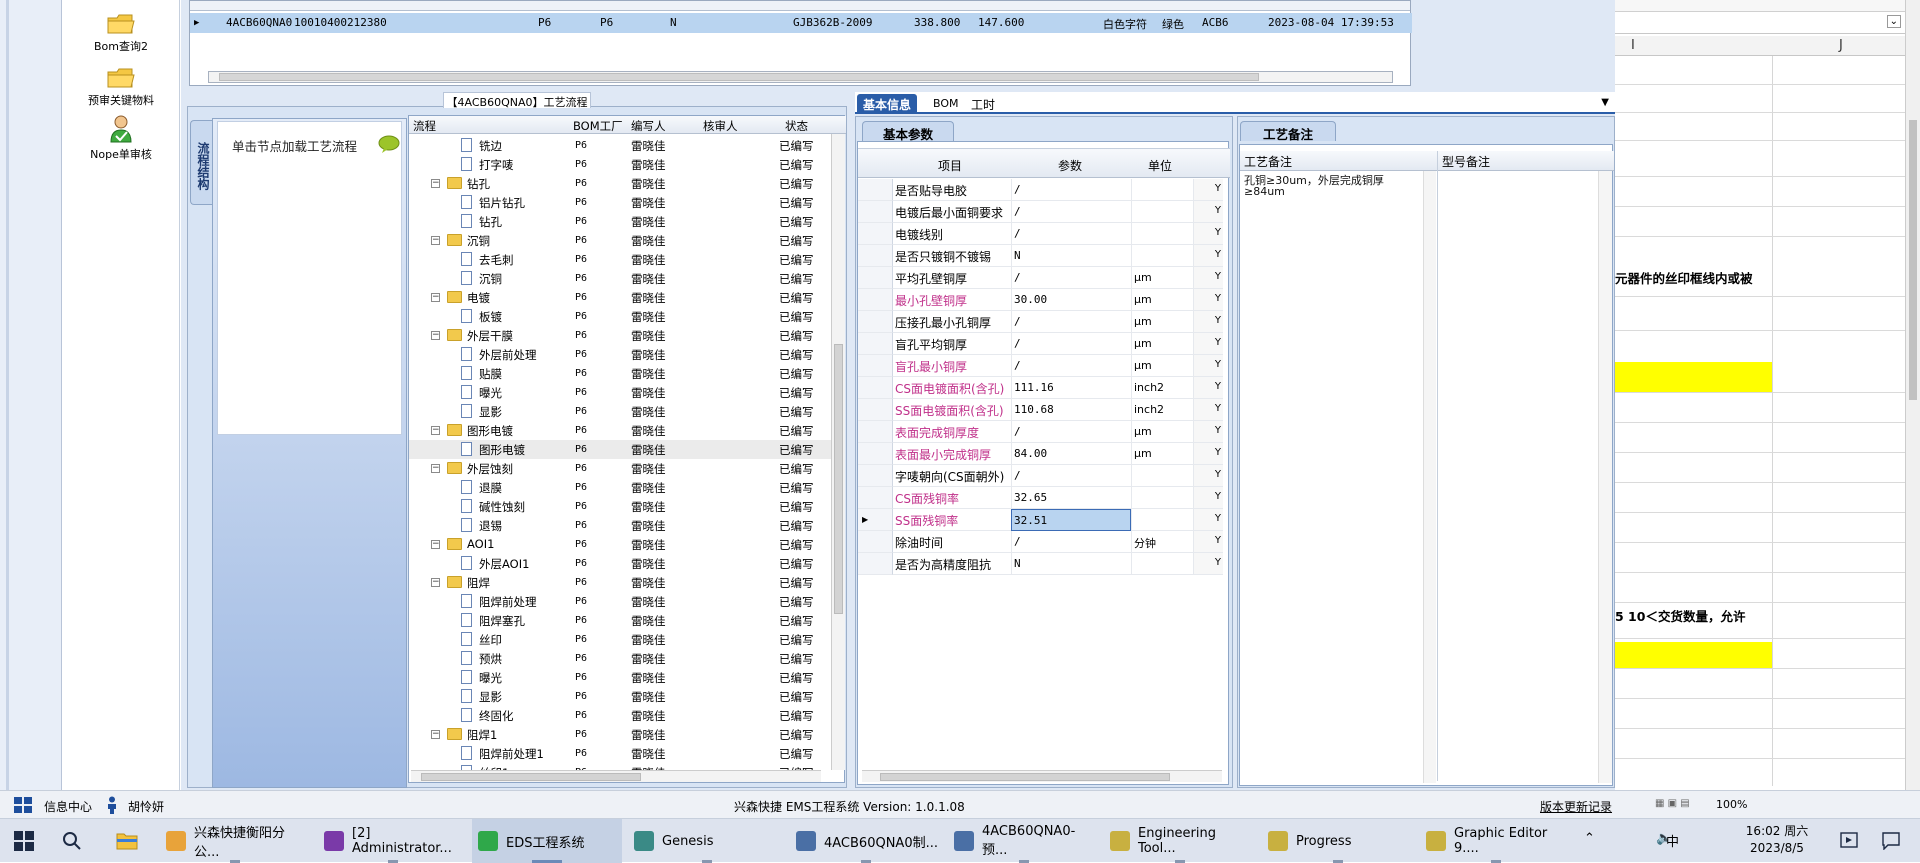 The image size is (1920, 863). What do you see at coordinates (1731, 804) in the screenshot?
I see `zoom-level: 100%` at bounding box center [1731, 804].